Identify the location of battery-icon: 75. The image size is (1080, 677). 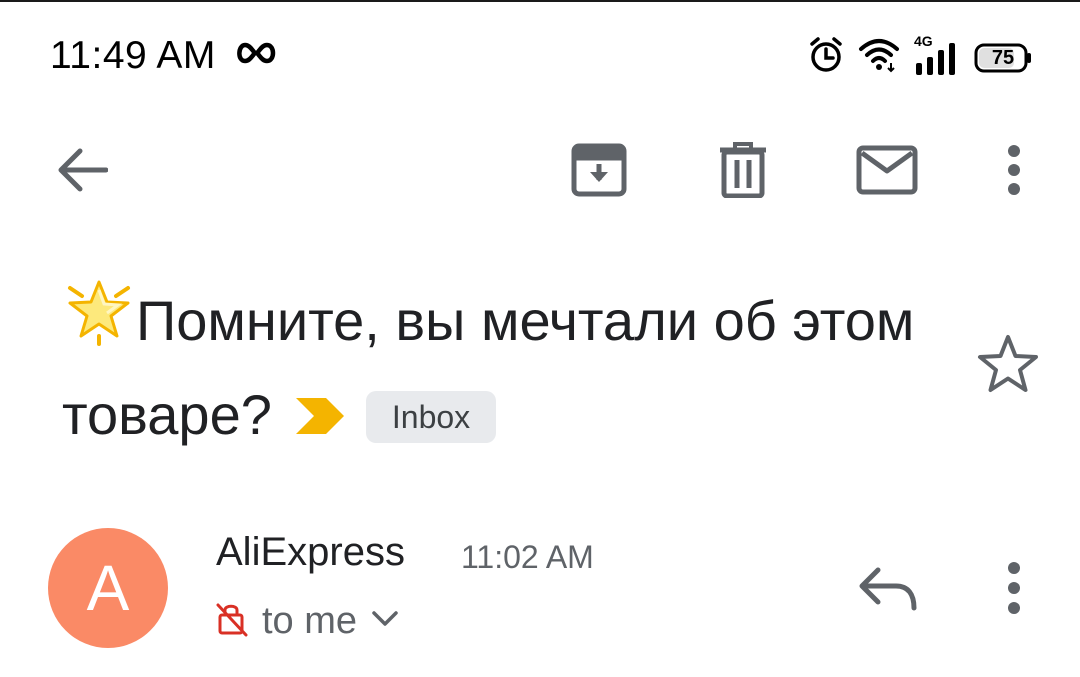
(1003, 58).